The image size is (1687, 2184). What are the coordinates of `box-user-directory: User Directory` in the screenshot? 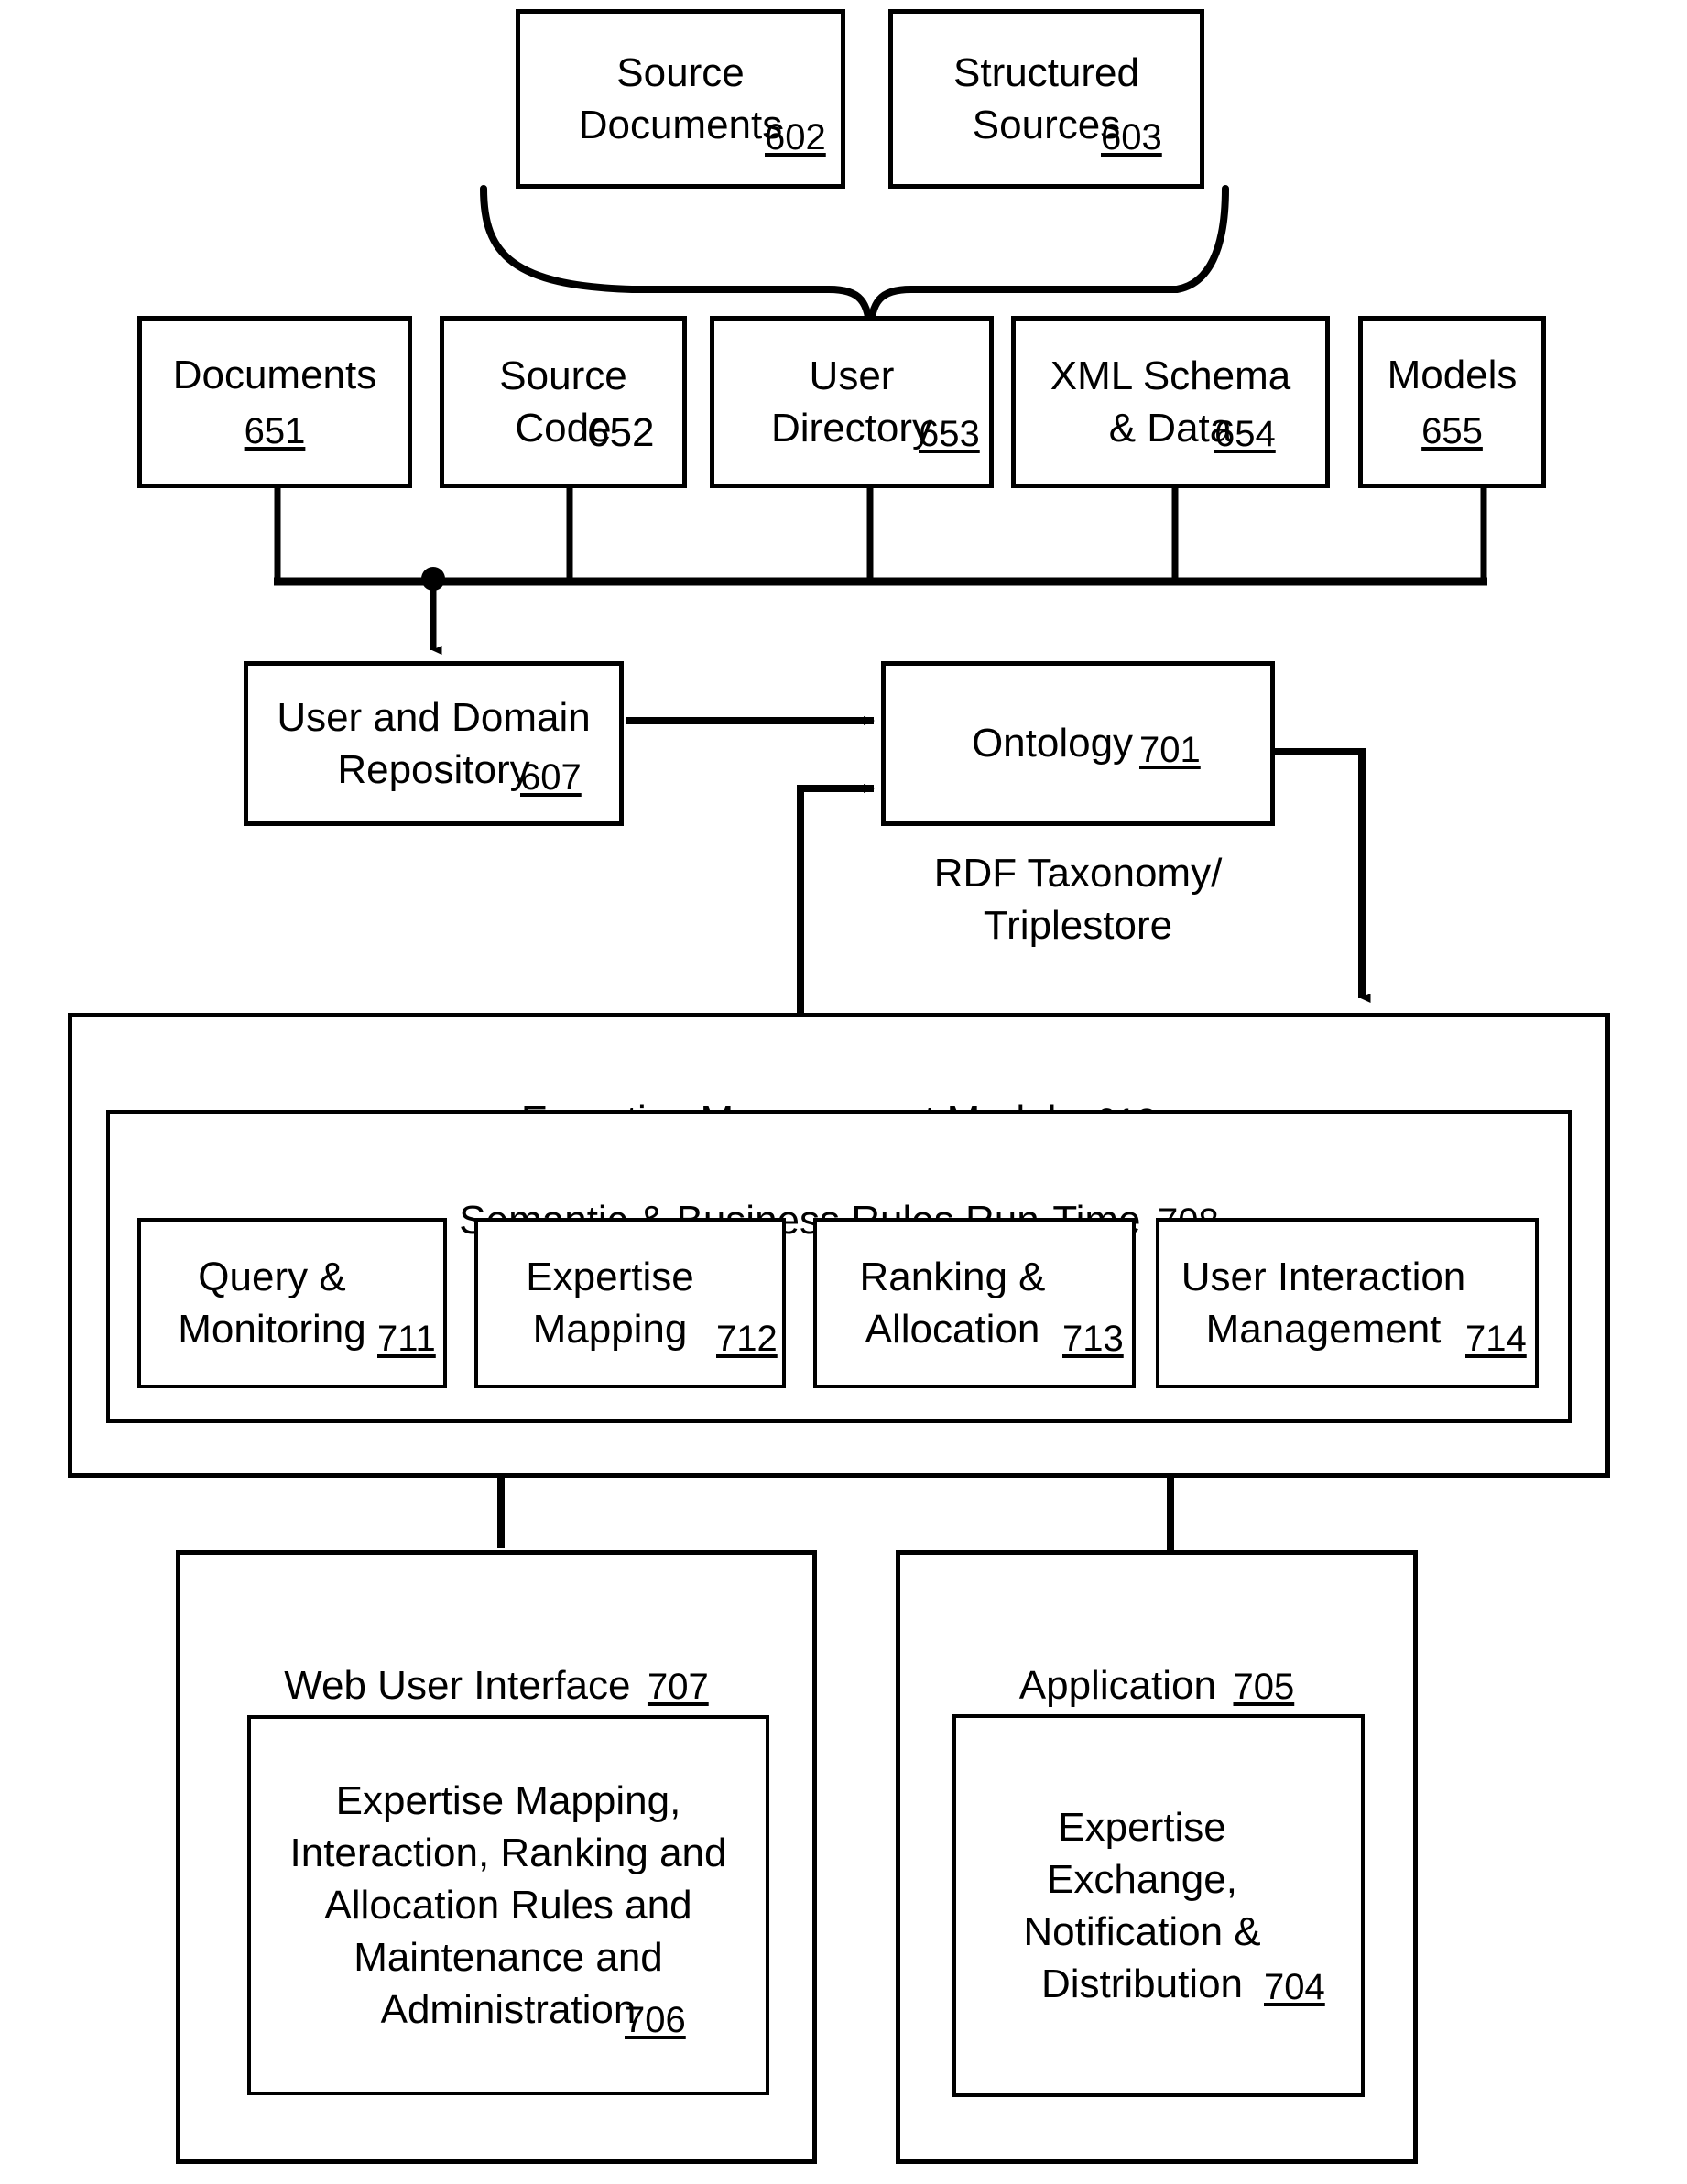 It's located at (852, 402).